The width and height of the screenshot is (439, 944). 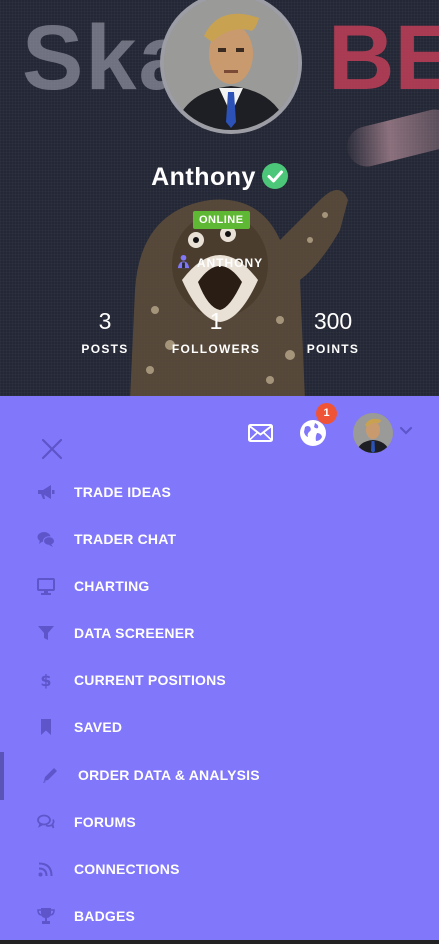 I want to click on megaphone-icon, so click(x=46, y=492).